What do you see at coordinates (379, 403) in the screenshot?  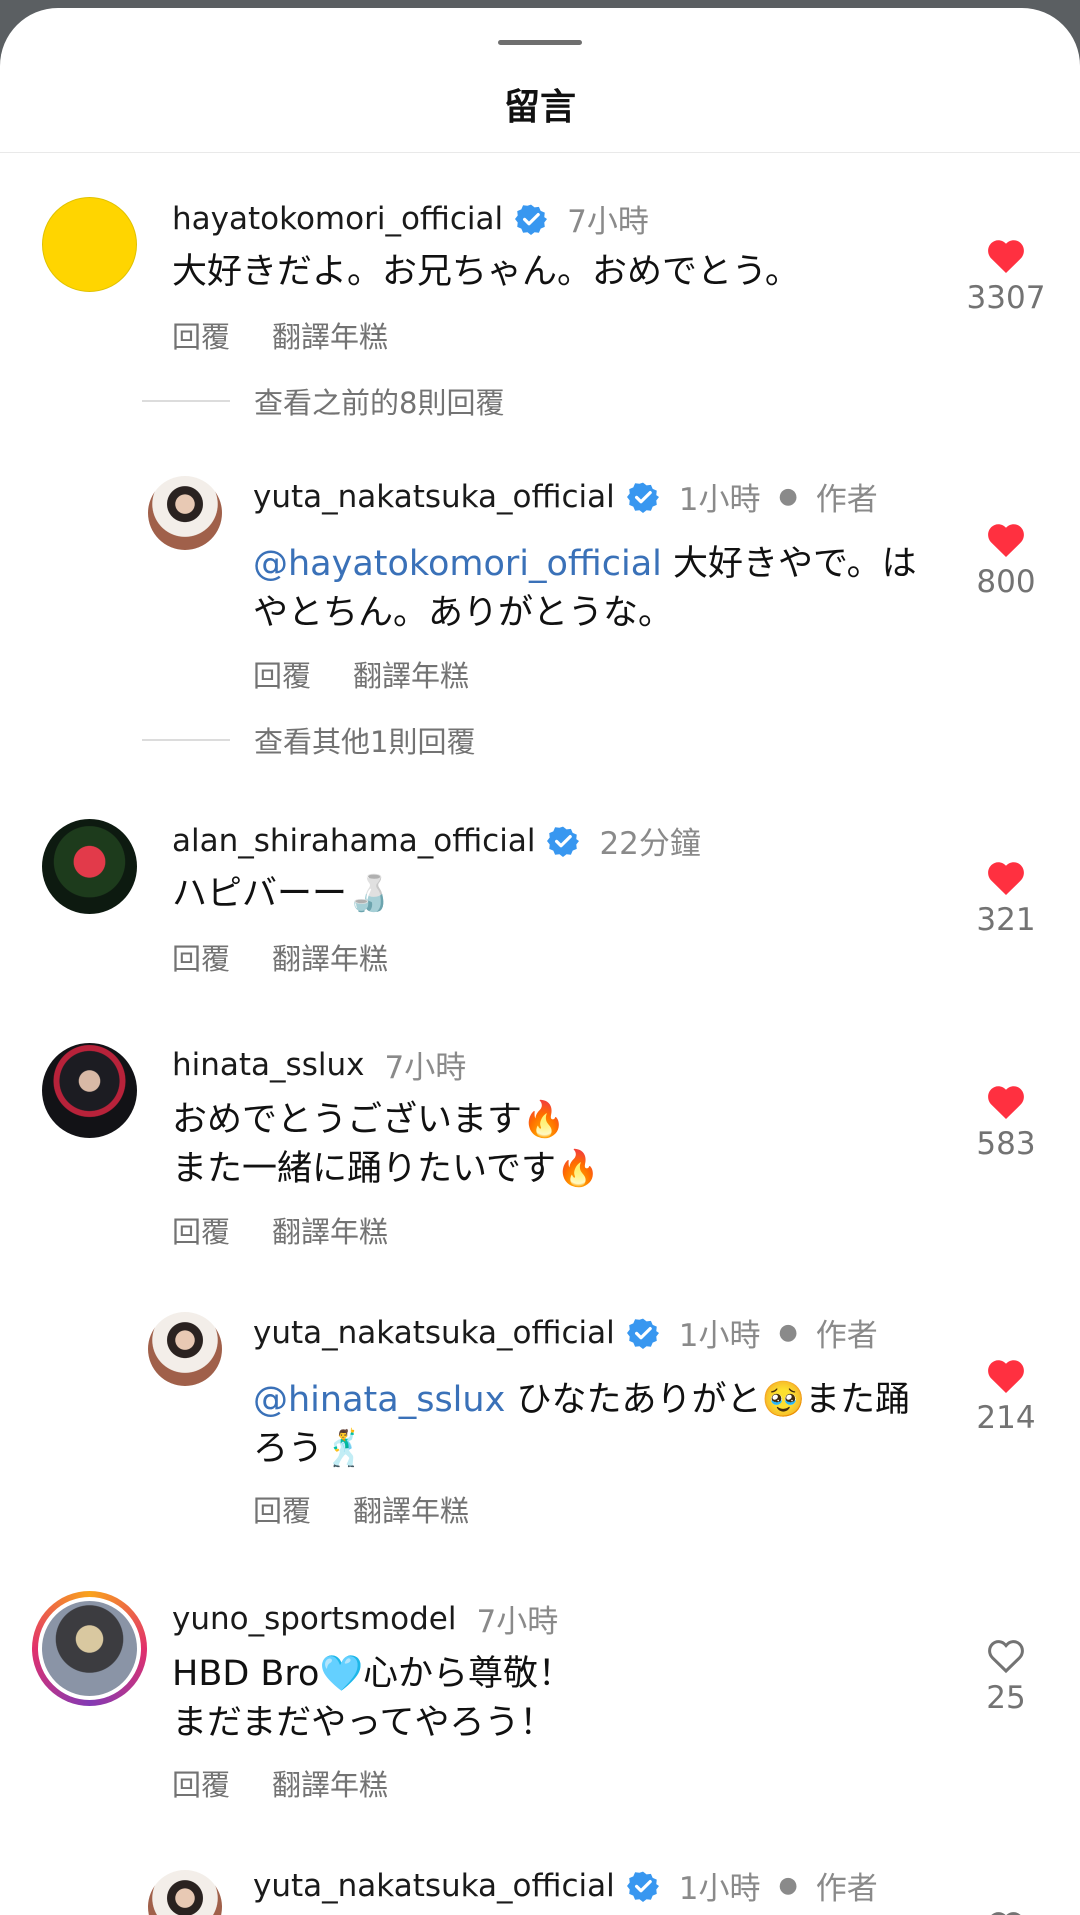 I see `view-more-label: 查看之前的8則回覆` at bounding box center [379, 403].